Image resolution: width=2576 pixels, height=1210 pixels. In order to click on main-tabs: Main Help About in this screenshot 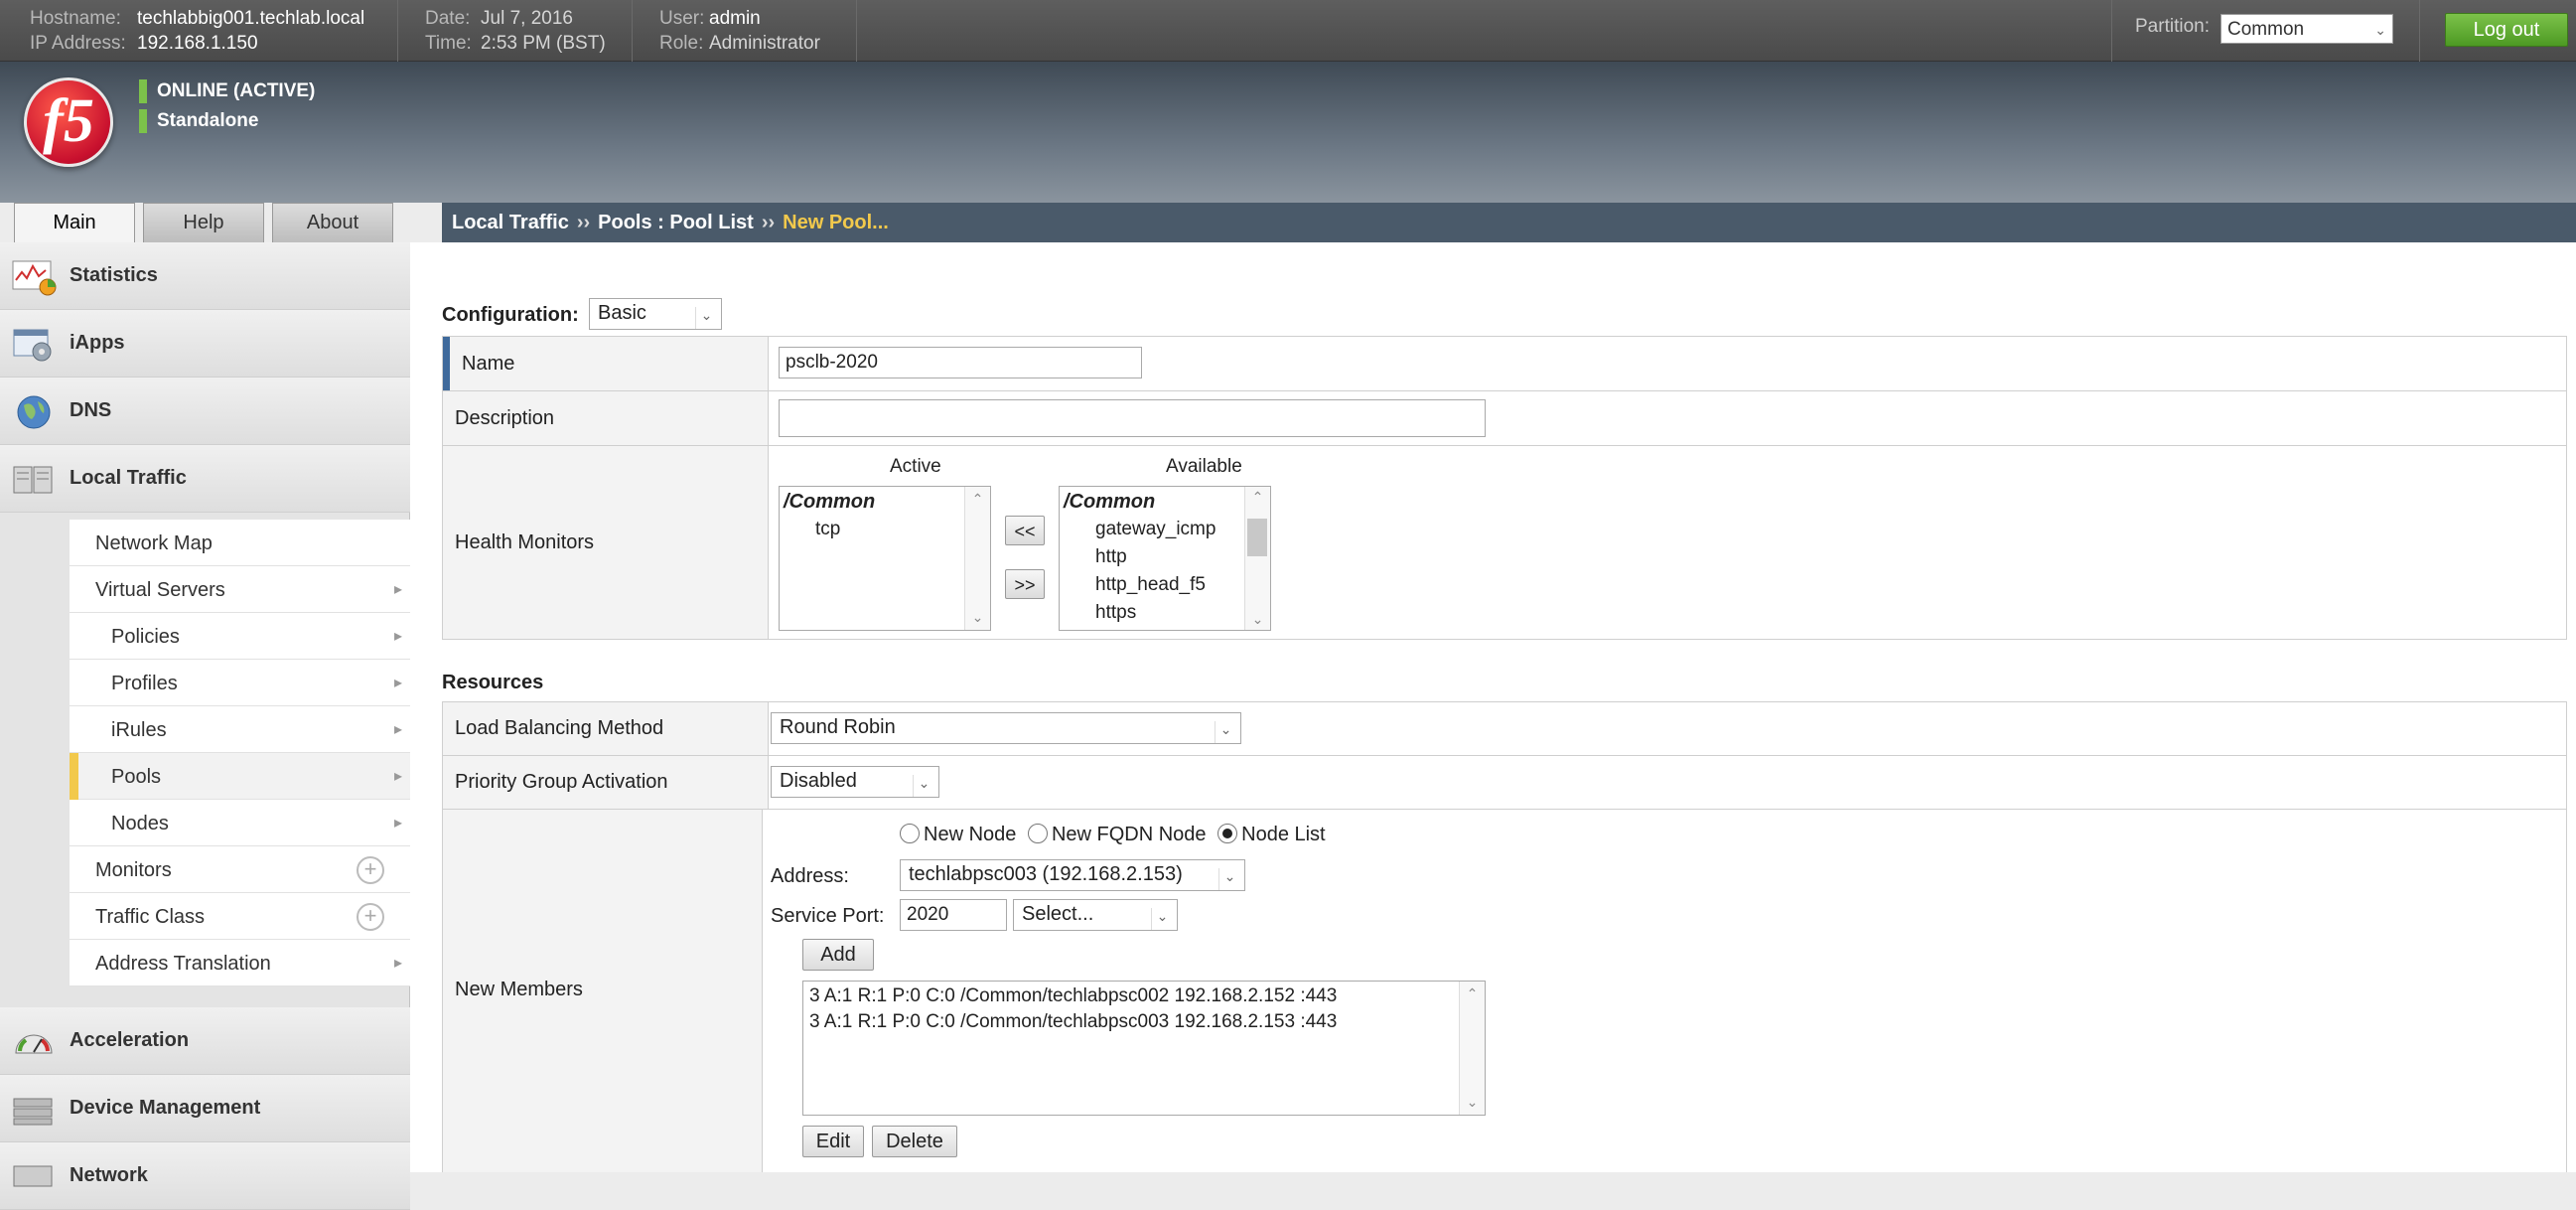, I will do `click(205, 223)`.